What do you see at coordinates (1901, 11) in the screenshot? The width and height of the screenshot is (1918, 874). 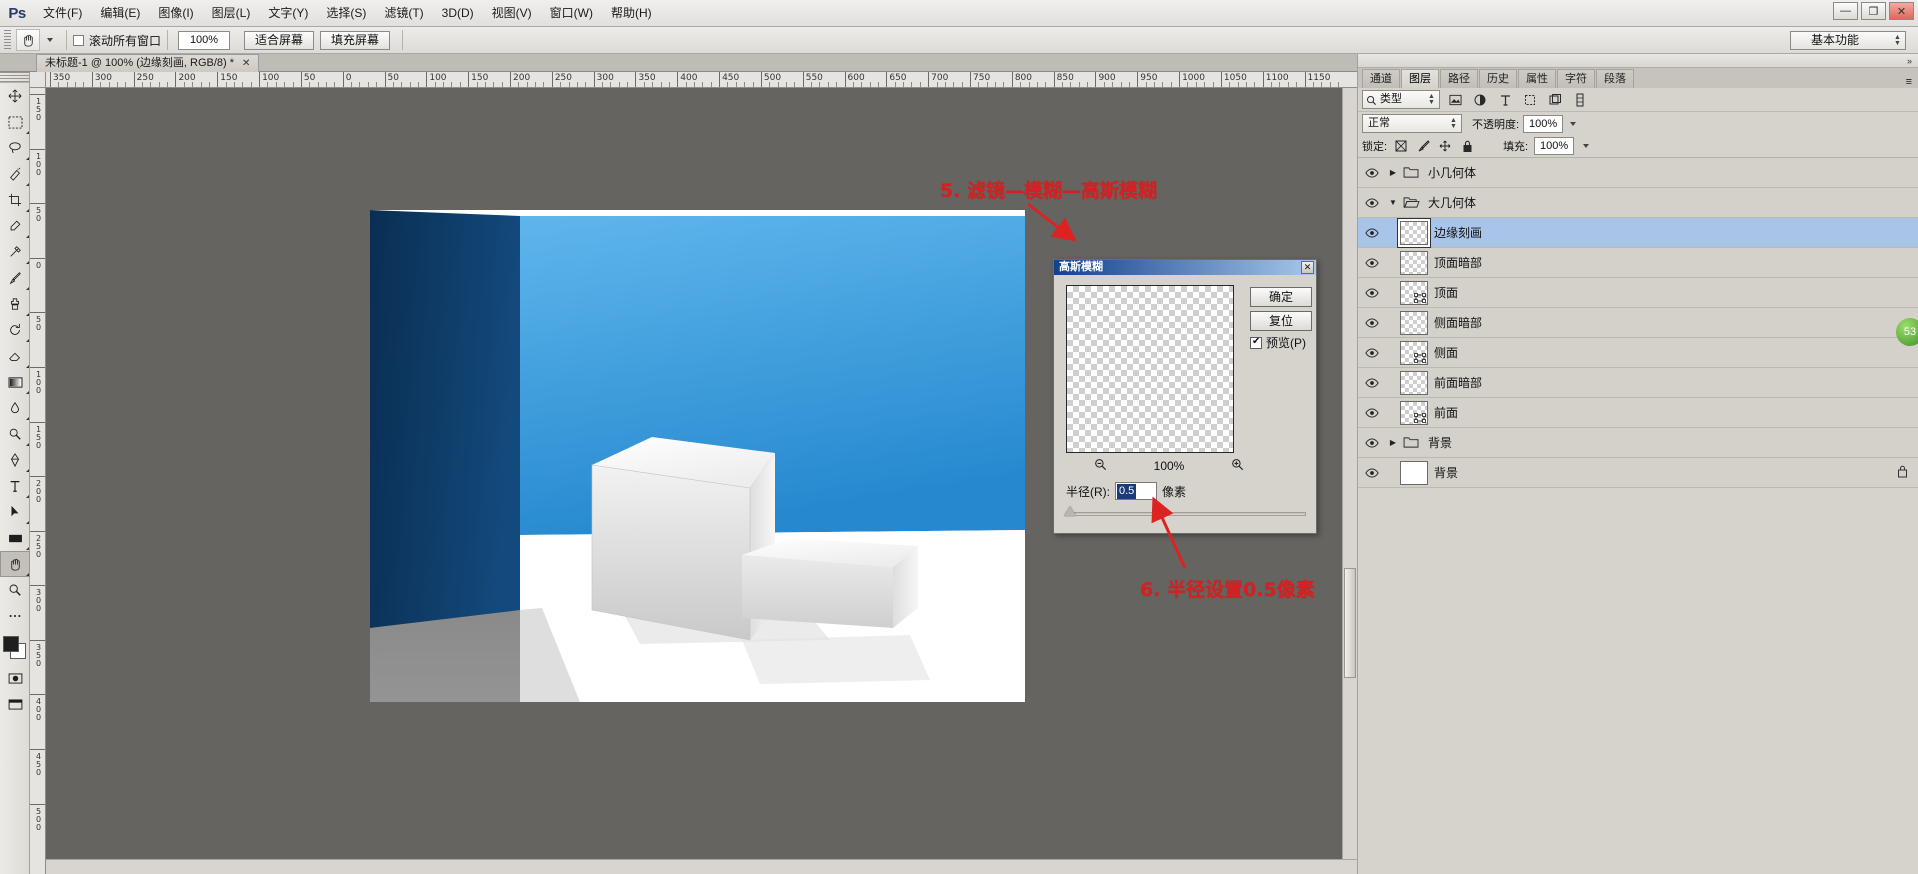 I see `close-button: ✕` at bounding box center [1901, 11].